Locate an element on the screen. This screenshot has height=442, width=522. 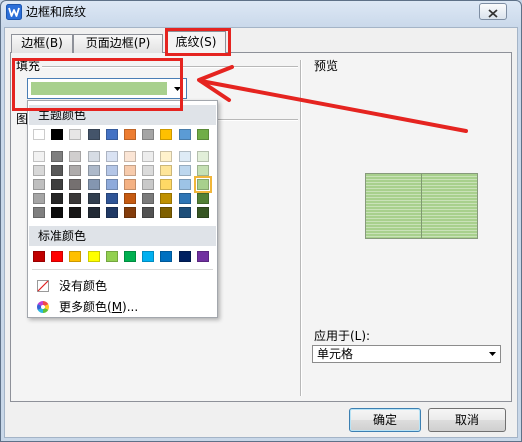
tab-page-borders: 页面边框(P) is located at coordinates (118, 43).